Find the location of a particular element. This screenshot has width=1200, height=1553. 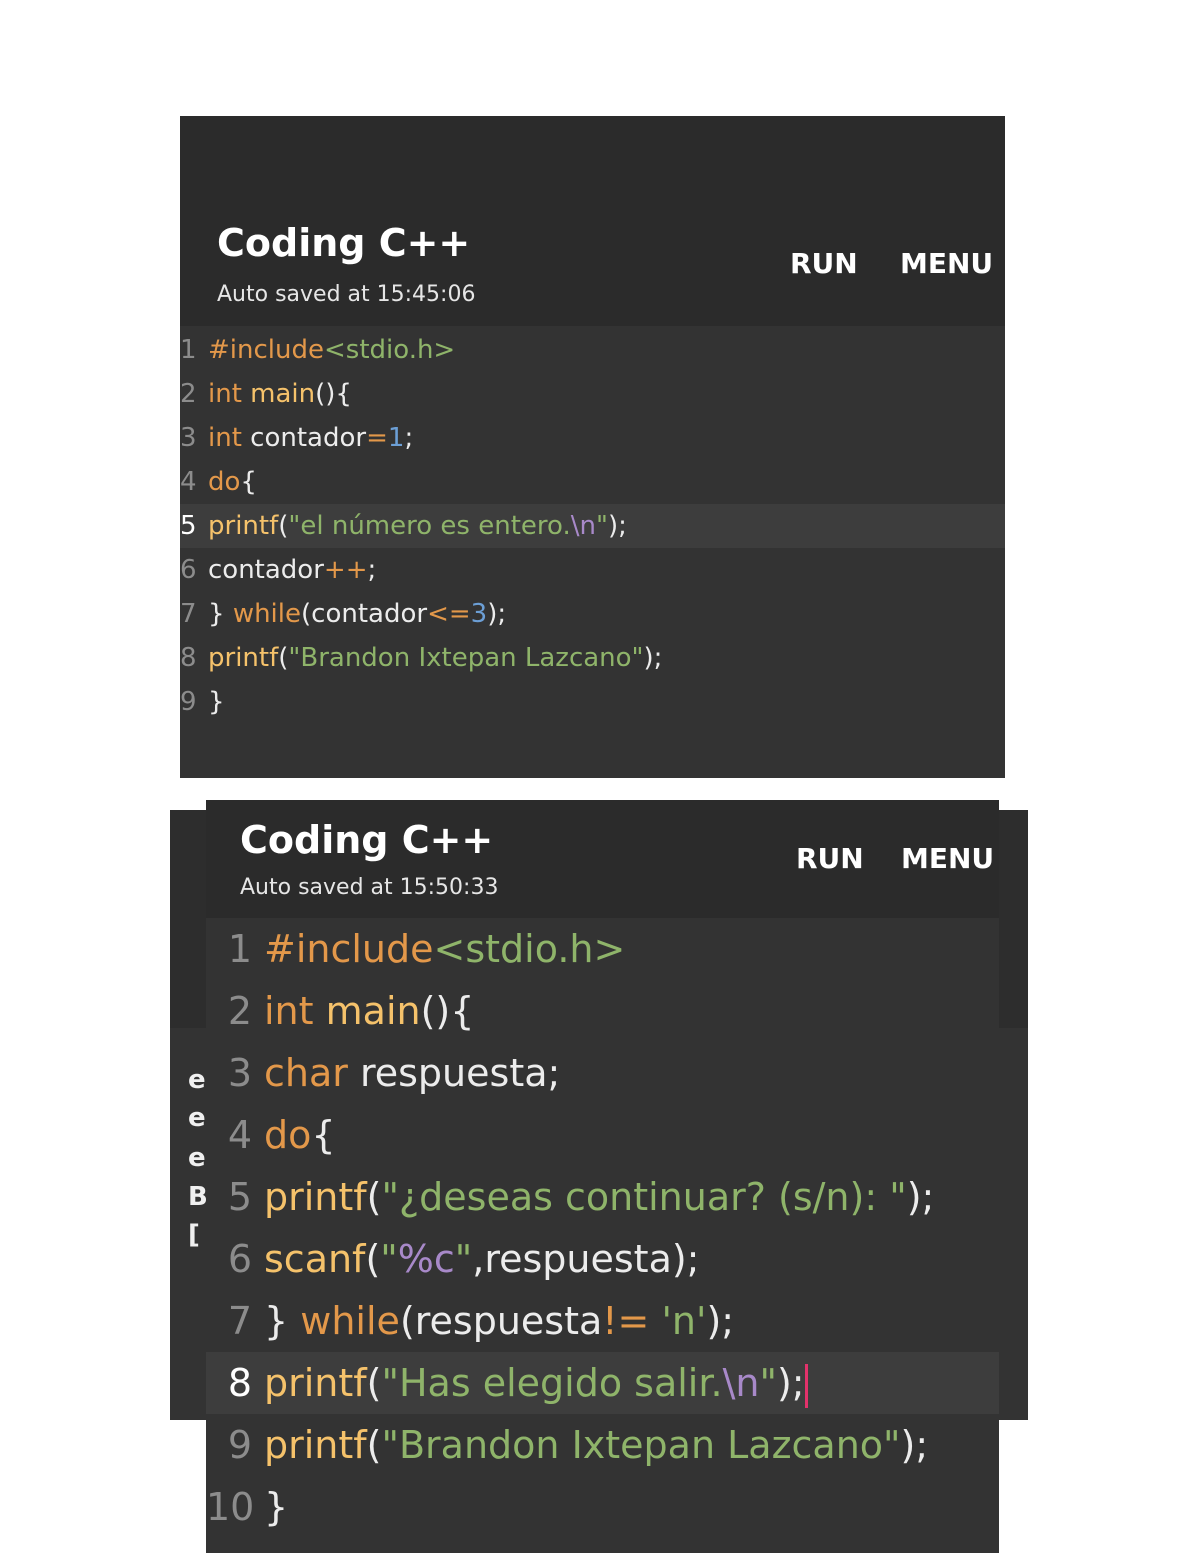

code-token: 'n' is located at coordinates (684, 1321).